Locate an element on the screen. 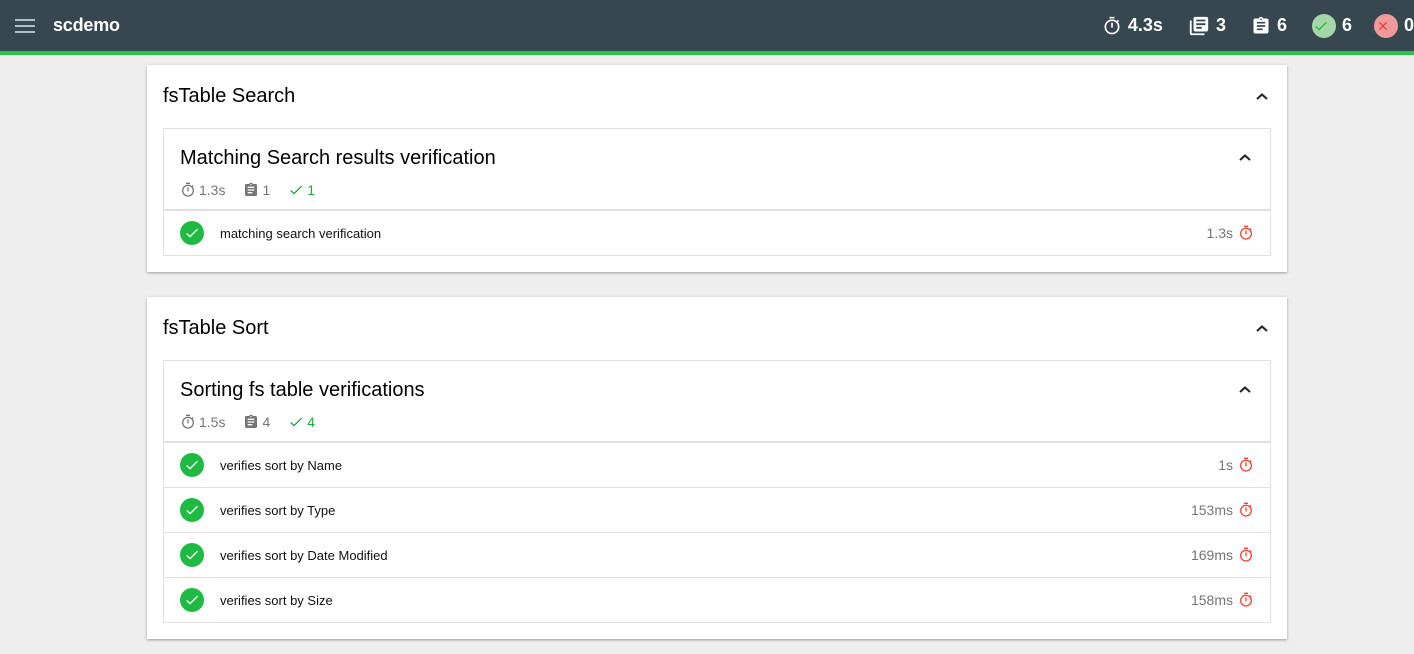 The width and height of the screenshot is (1414, 654). menu-icon is located at coordinates (25, 25).